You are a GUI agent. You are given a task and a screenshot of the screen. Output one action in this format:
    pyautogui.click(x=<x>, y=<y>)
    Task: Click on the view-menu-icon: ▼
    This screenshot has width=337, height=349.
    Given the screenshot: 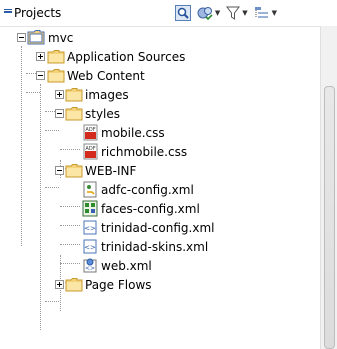 What is the action you would take?
    pyautogui.click(x=265, y=13)
    